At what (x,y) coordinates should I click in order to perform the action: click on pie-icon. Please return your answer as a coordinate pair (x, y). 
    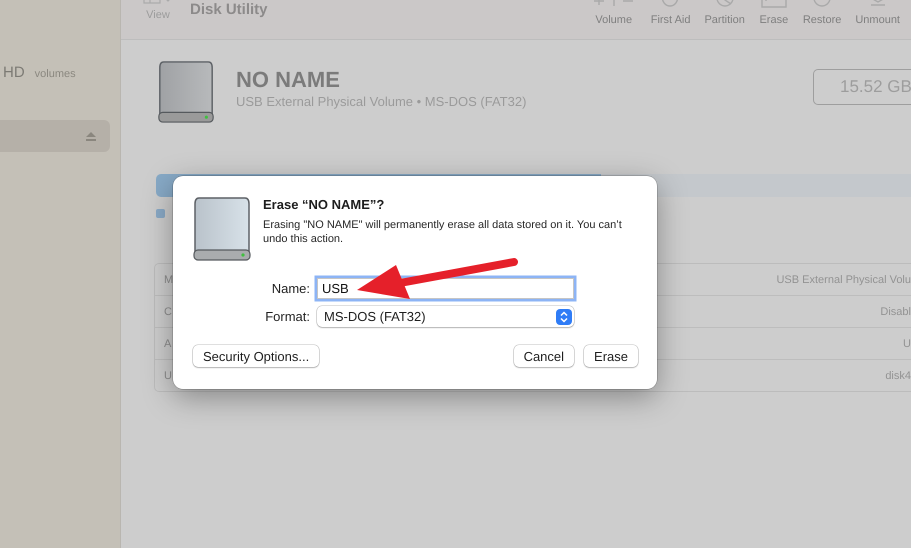
    Looking at the image, I should click on (725, 4).